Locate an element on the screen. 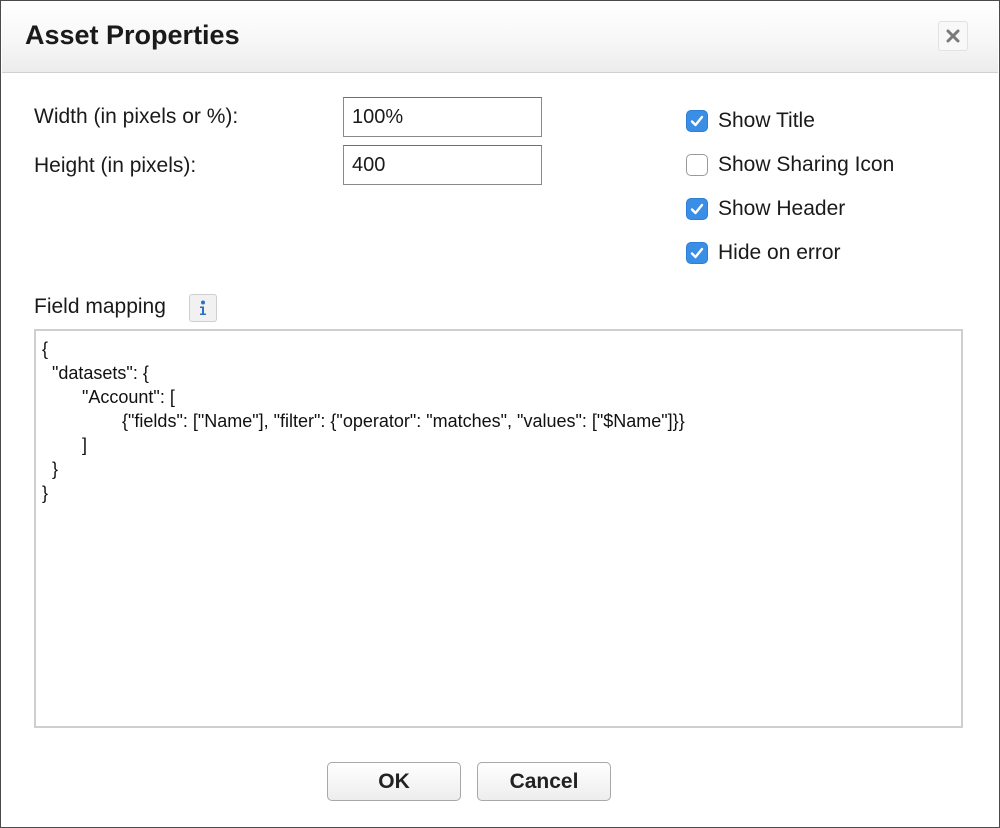 This screenshot has height=828, width=1000. show-title-label: Show Title is located at coordinates (766, 120).